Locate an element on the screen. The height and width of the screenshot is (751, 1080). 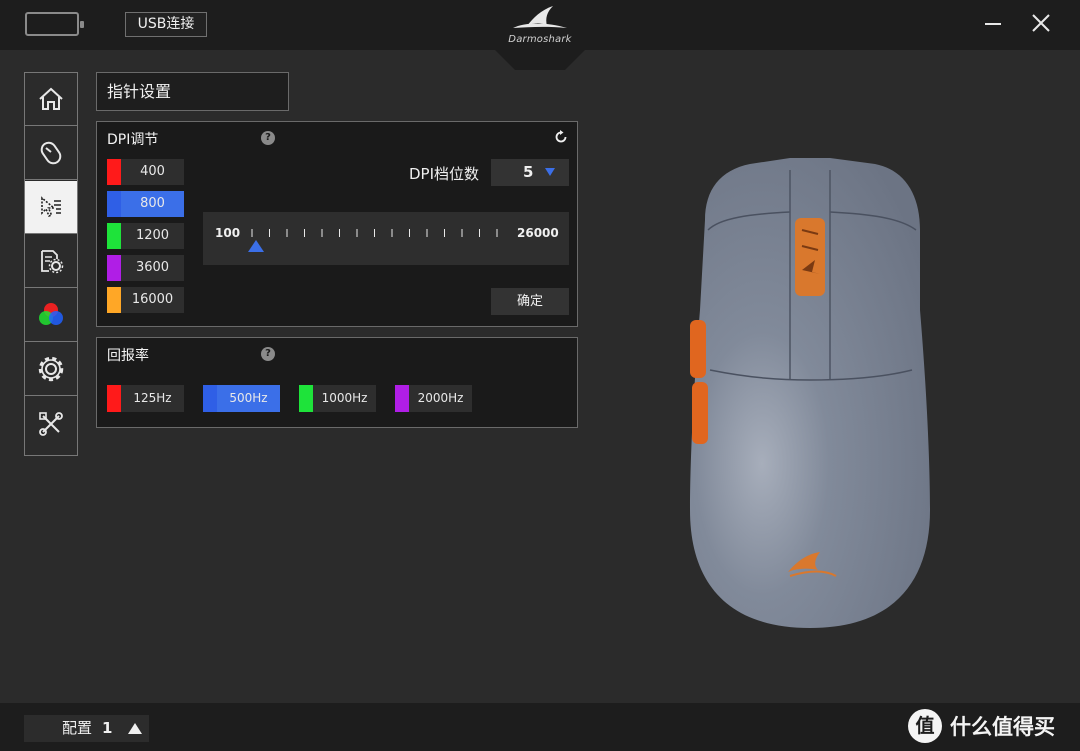
rate-value: 2000Hz is located at coordinates (440, 398).